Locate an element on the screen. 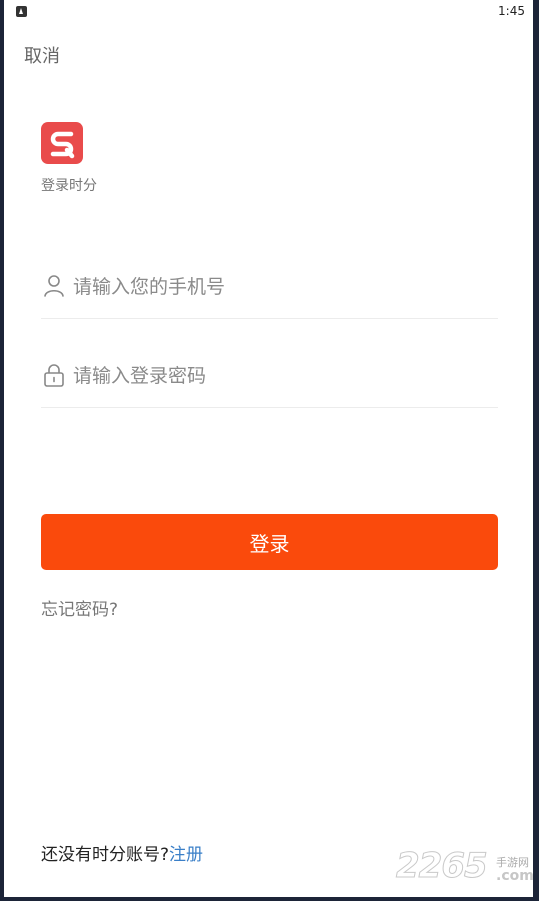  forgot-password-link: 忘记密码? is located at coordinates (79, 607).